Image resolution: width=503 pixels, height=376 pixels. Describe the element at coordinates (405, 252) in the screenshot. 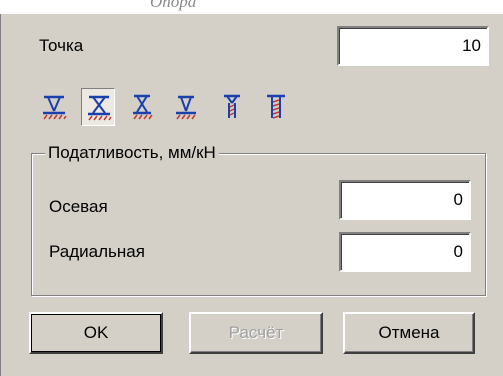

I see `radial-input: 0` at that location.